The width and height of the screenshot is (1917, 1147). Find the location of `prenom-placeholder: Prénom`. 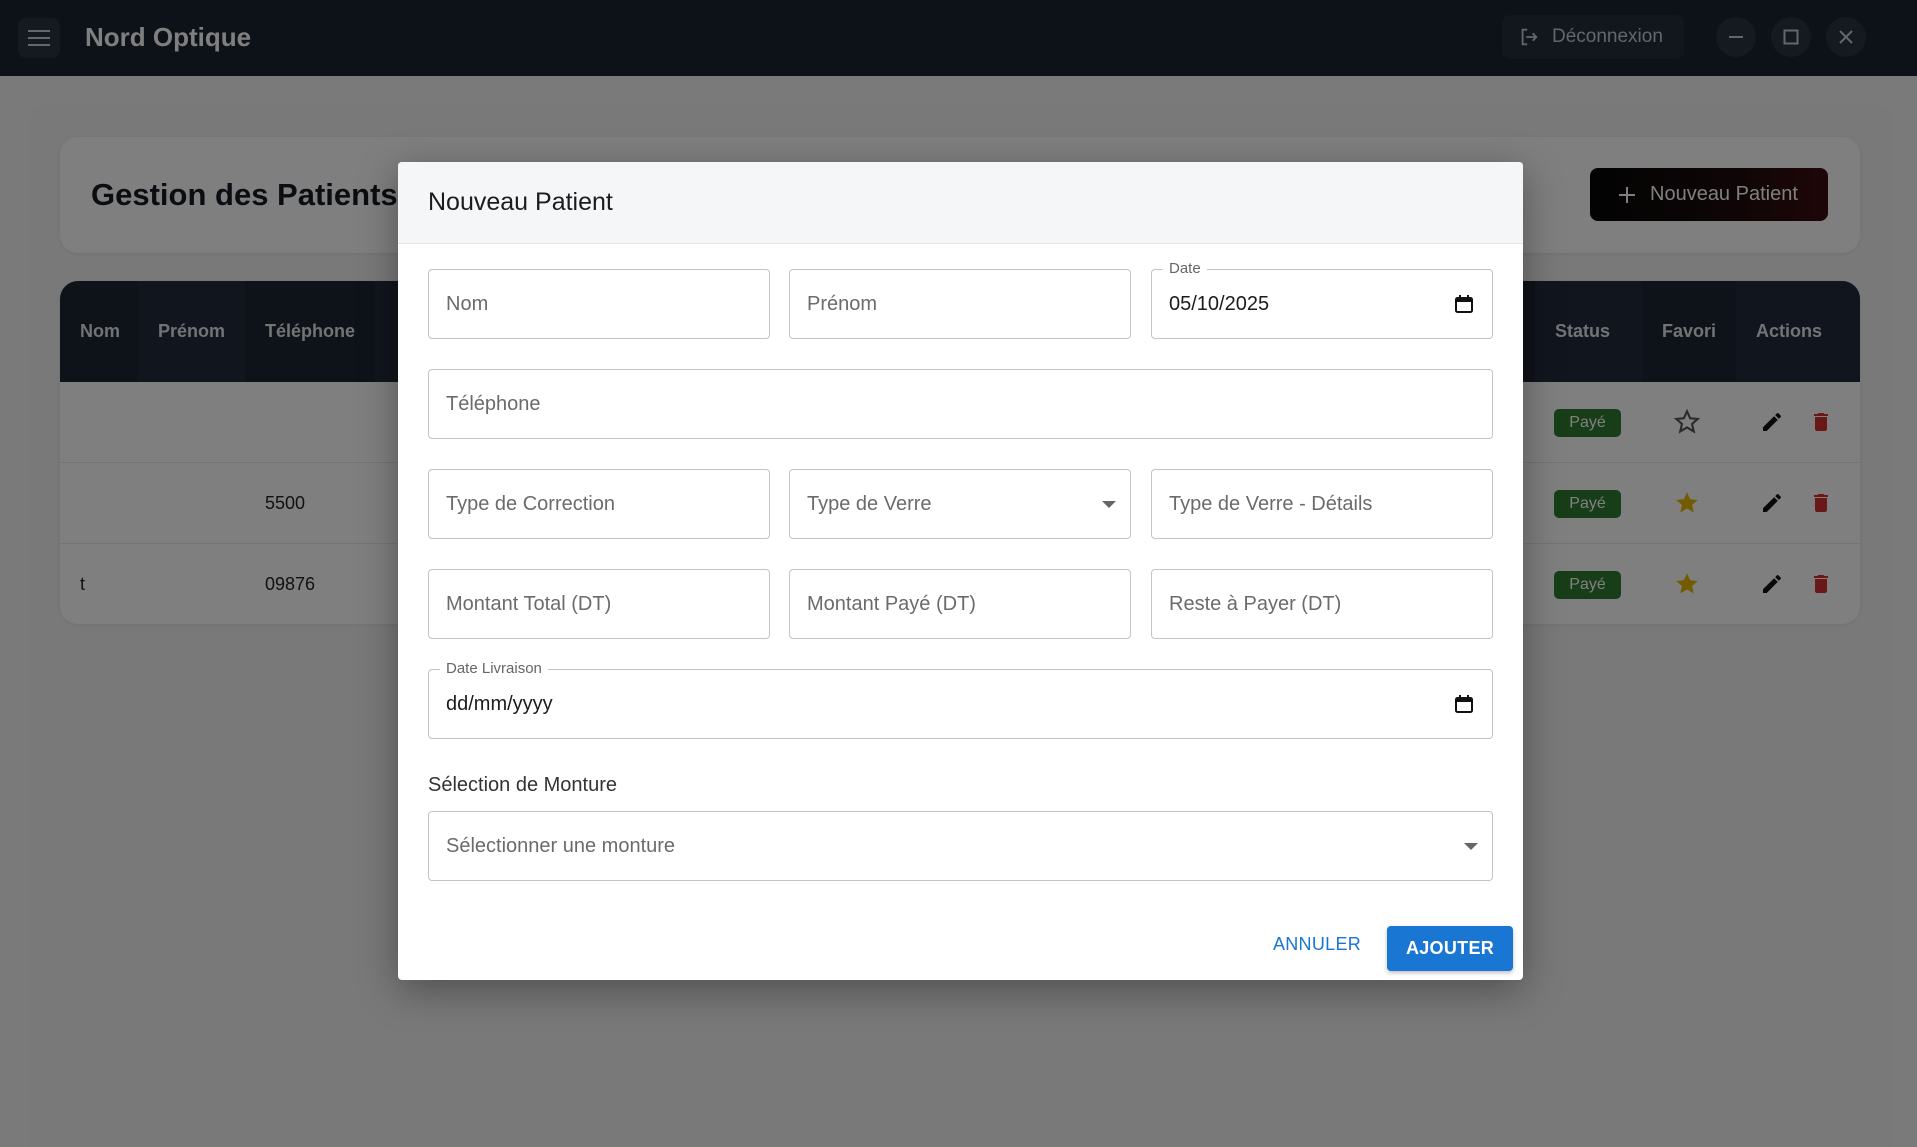

prenom-placeholder: Prénom is located at coordinates (842, 303).